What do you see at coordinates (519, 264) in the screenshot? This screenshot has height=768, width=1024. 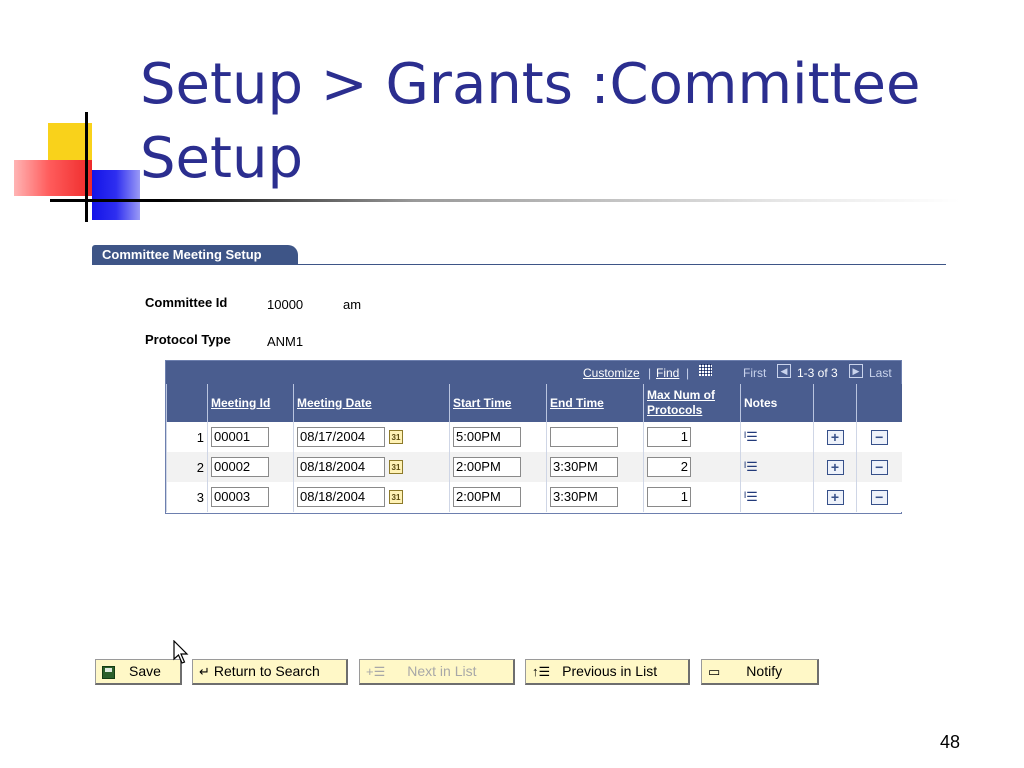 I see `tab-divider` at bounding box center [519, 264].